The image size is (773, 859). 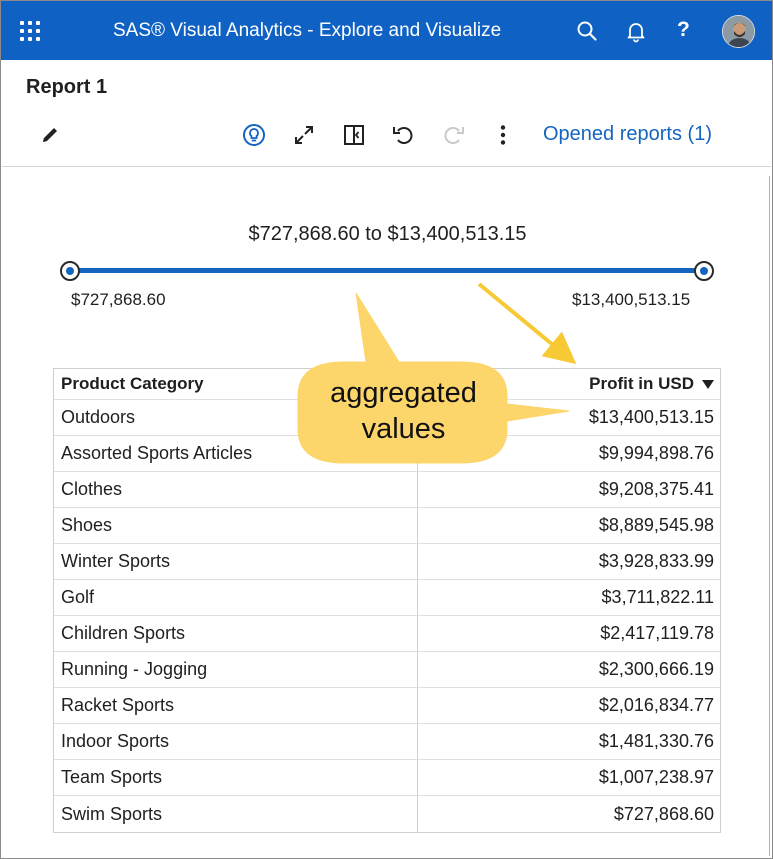 What do you see at coordinates (657, 633) in the screenshot?
I see `profit-cell: $2,417,119.78` at bounding box center [657, 633].